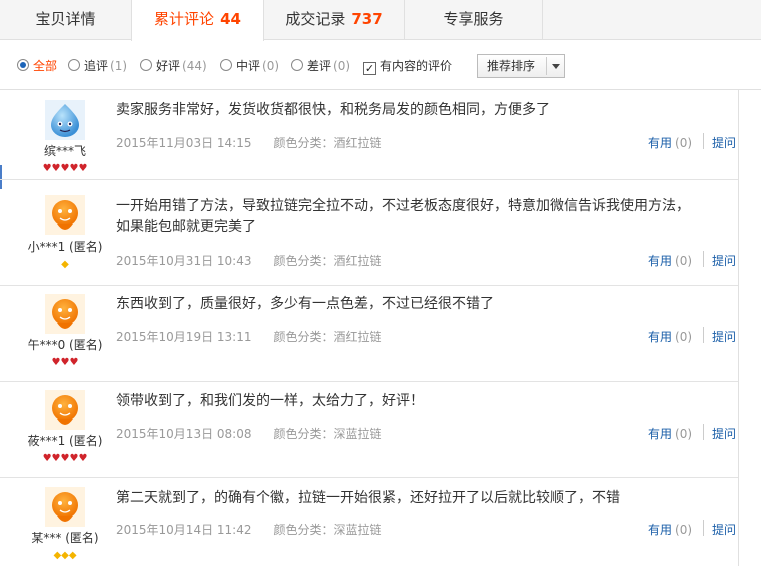 Image resolution: width=761 pixels, height=566 pixels. I want to click on review-date: 2015年11月03日 14:15, so click(184, 143).